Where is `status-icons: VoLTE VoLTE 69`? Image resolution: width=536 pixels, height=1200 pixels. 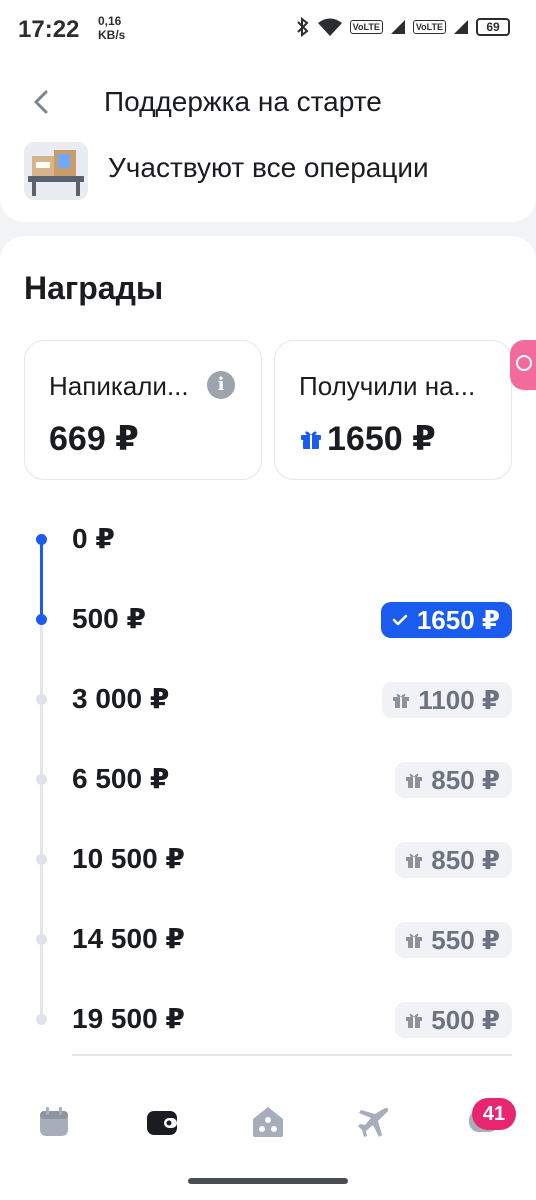 status-icons: VoLTE VoLTE 69 is located at coordinates (403, 27).